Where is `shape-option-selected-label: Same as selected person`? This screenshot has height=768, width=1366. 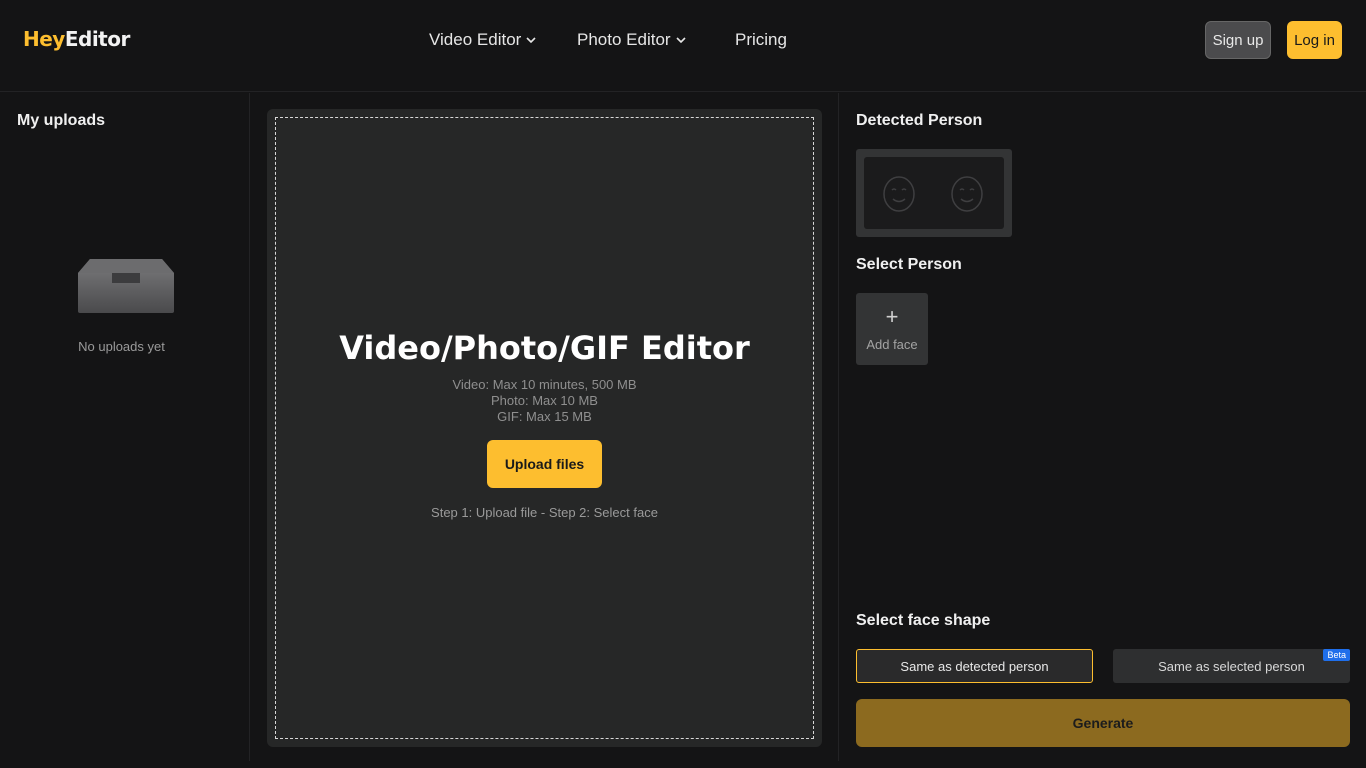 shape-option-selected-label: Same as selected person is located at coordinates (1231, 666).